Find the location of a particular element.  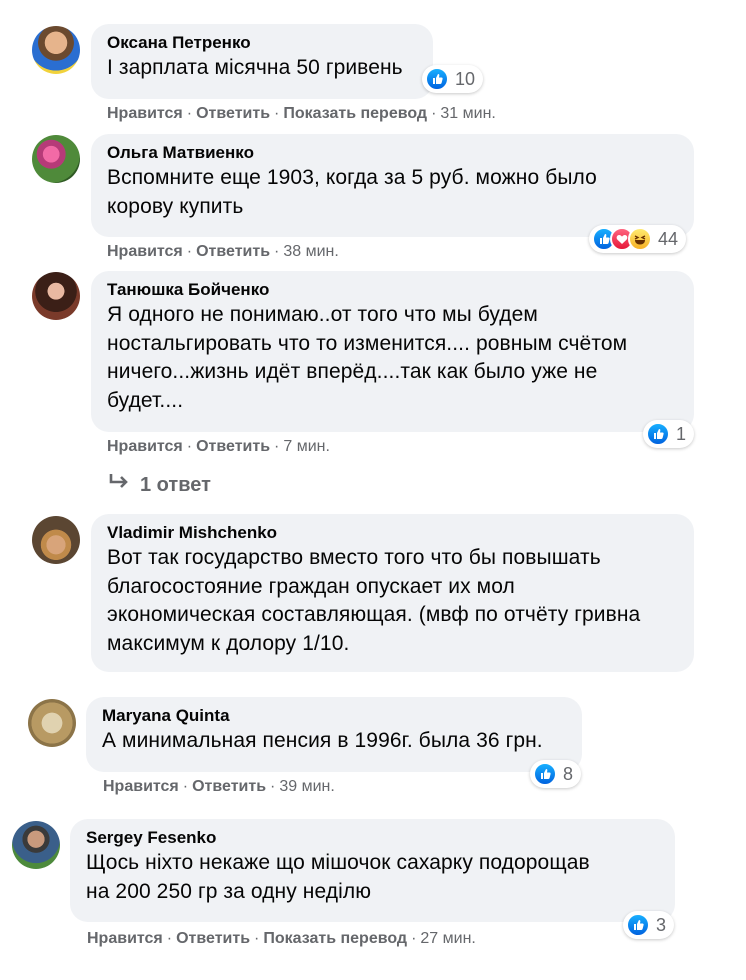

comment-actions: Нравится · Ответить · 38 мин. is located at coordinates (223, 251).